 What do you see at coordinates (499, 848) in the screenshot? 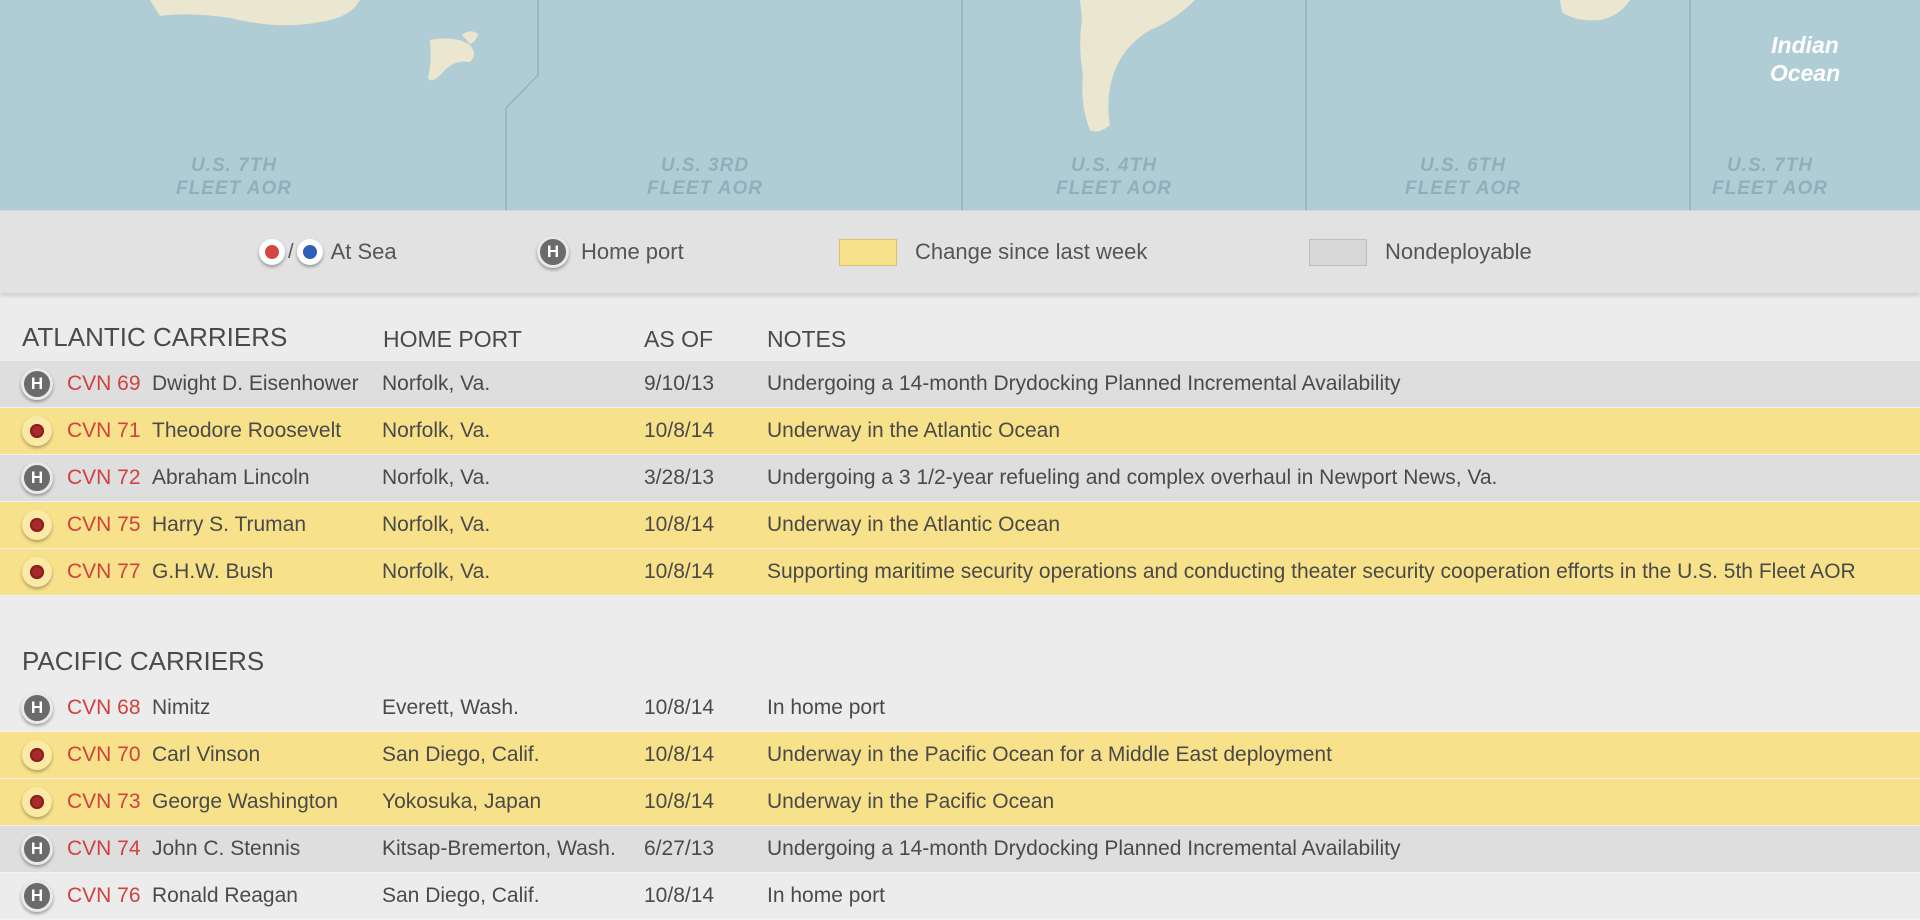
I see `home-port-cell: Kitsap-Bremerton, Wash.` at bounding box center [499, 848].